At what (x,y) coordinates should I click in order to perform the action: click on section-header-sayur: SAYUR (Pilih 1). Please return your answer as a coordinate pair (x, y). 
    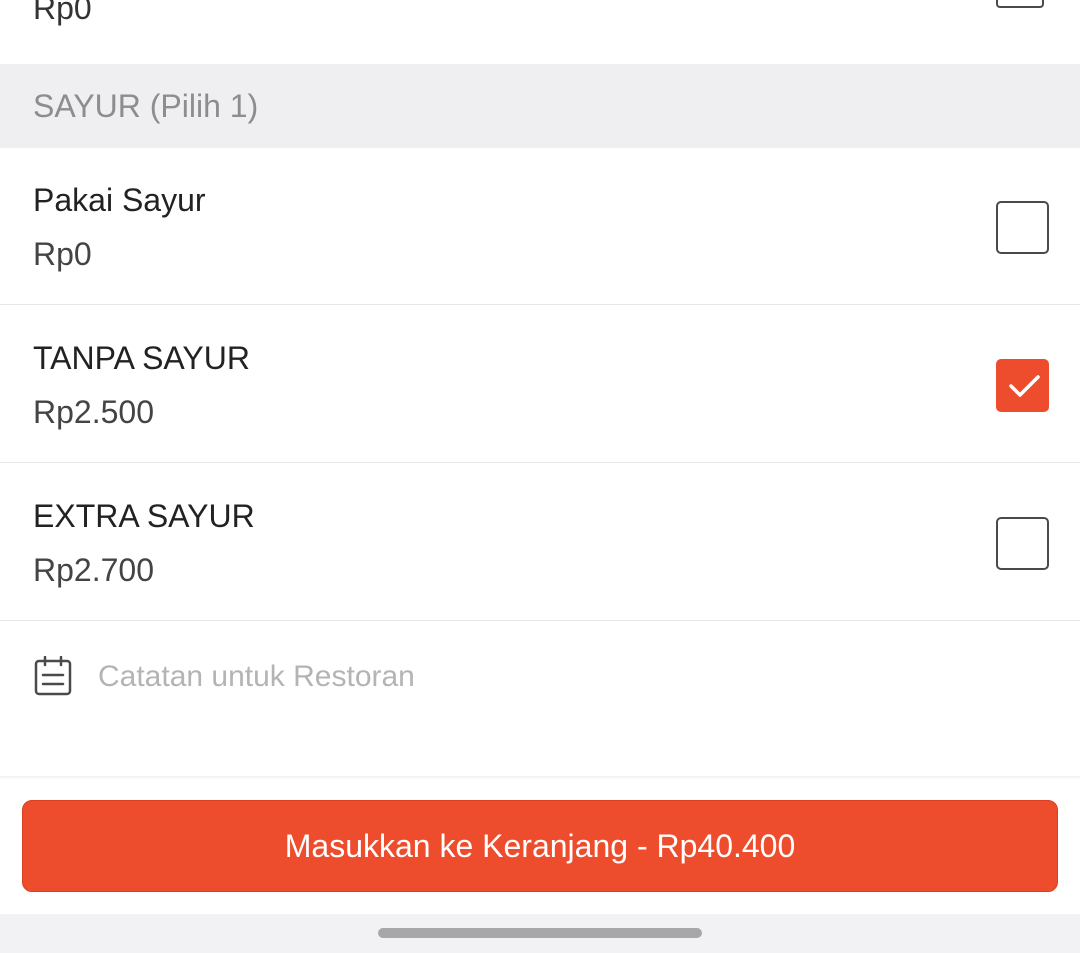
    Looking at the image, I should click on (540, 106).